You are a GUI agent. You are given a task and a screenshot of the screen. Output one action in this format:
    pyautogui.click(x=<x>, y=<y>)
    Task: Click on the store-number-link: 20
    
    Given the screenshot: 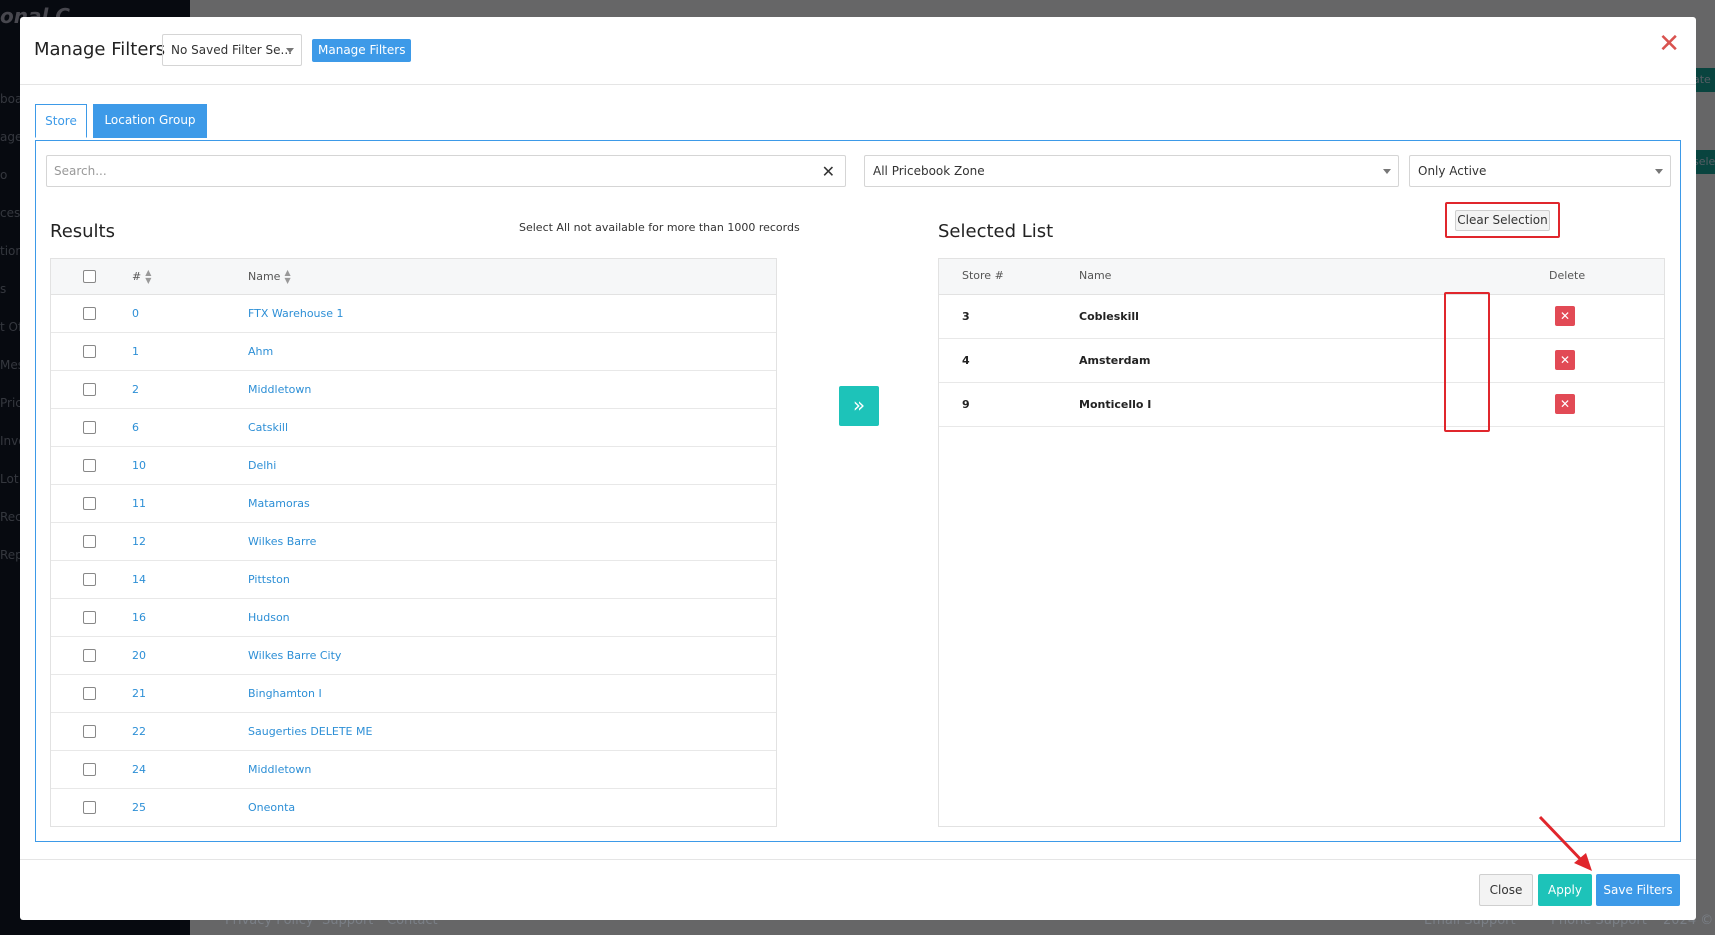 What is the action you would take?
    pyautogui.click(x=139, y=655)
    